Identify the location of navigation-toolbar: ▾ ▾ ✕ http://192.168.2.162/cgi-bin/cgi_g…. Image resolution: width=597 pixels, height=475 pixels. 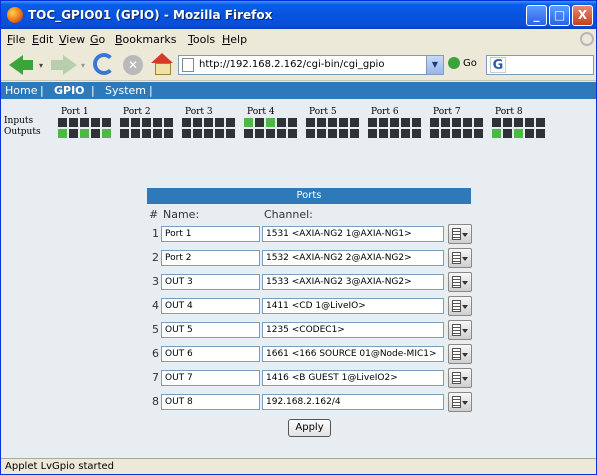
(298, 65).